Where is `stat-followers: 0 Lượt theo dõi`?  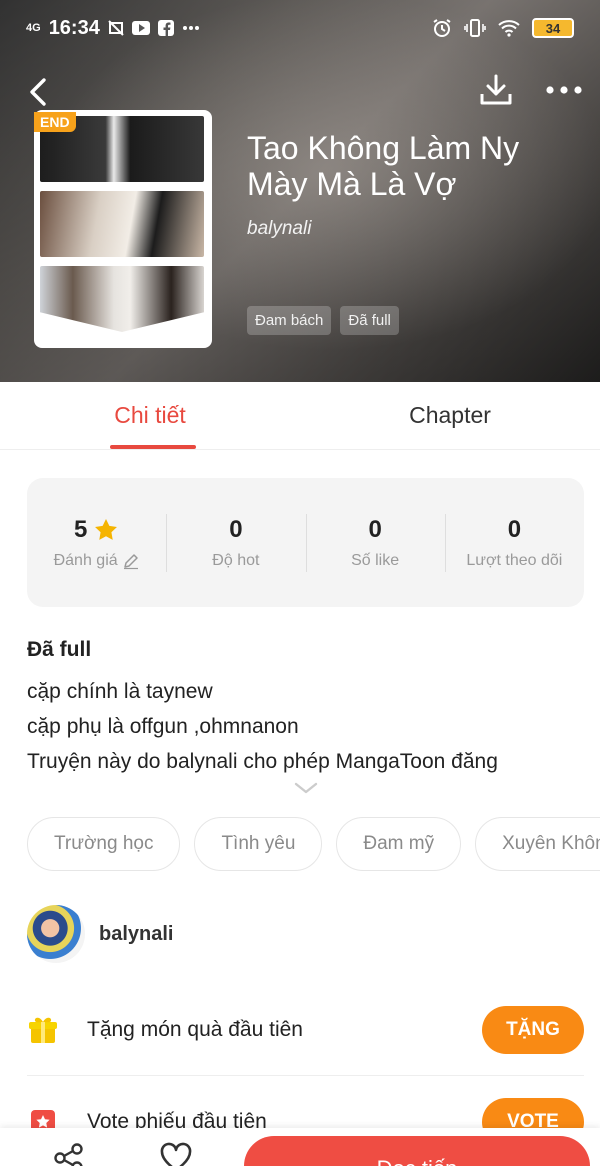
stat-followers: 0 Lượt theo dõi is located at coordinates (514, 543).